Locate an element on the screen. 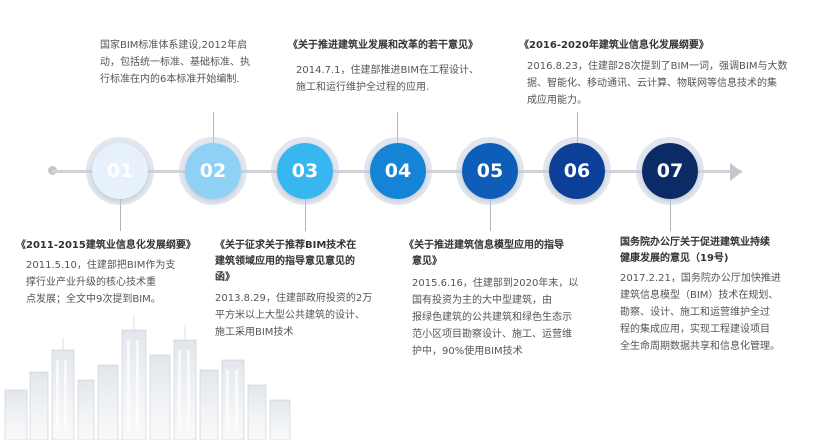 This screenshot has height=440, width=838. node-number: 04 is located at coordinates (398, 171).